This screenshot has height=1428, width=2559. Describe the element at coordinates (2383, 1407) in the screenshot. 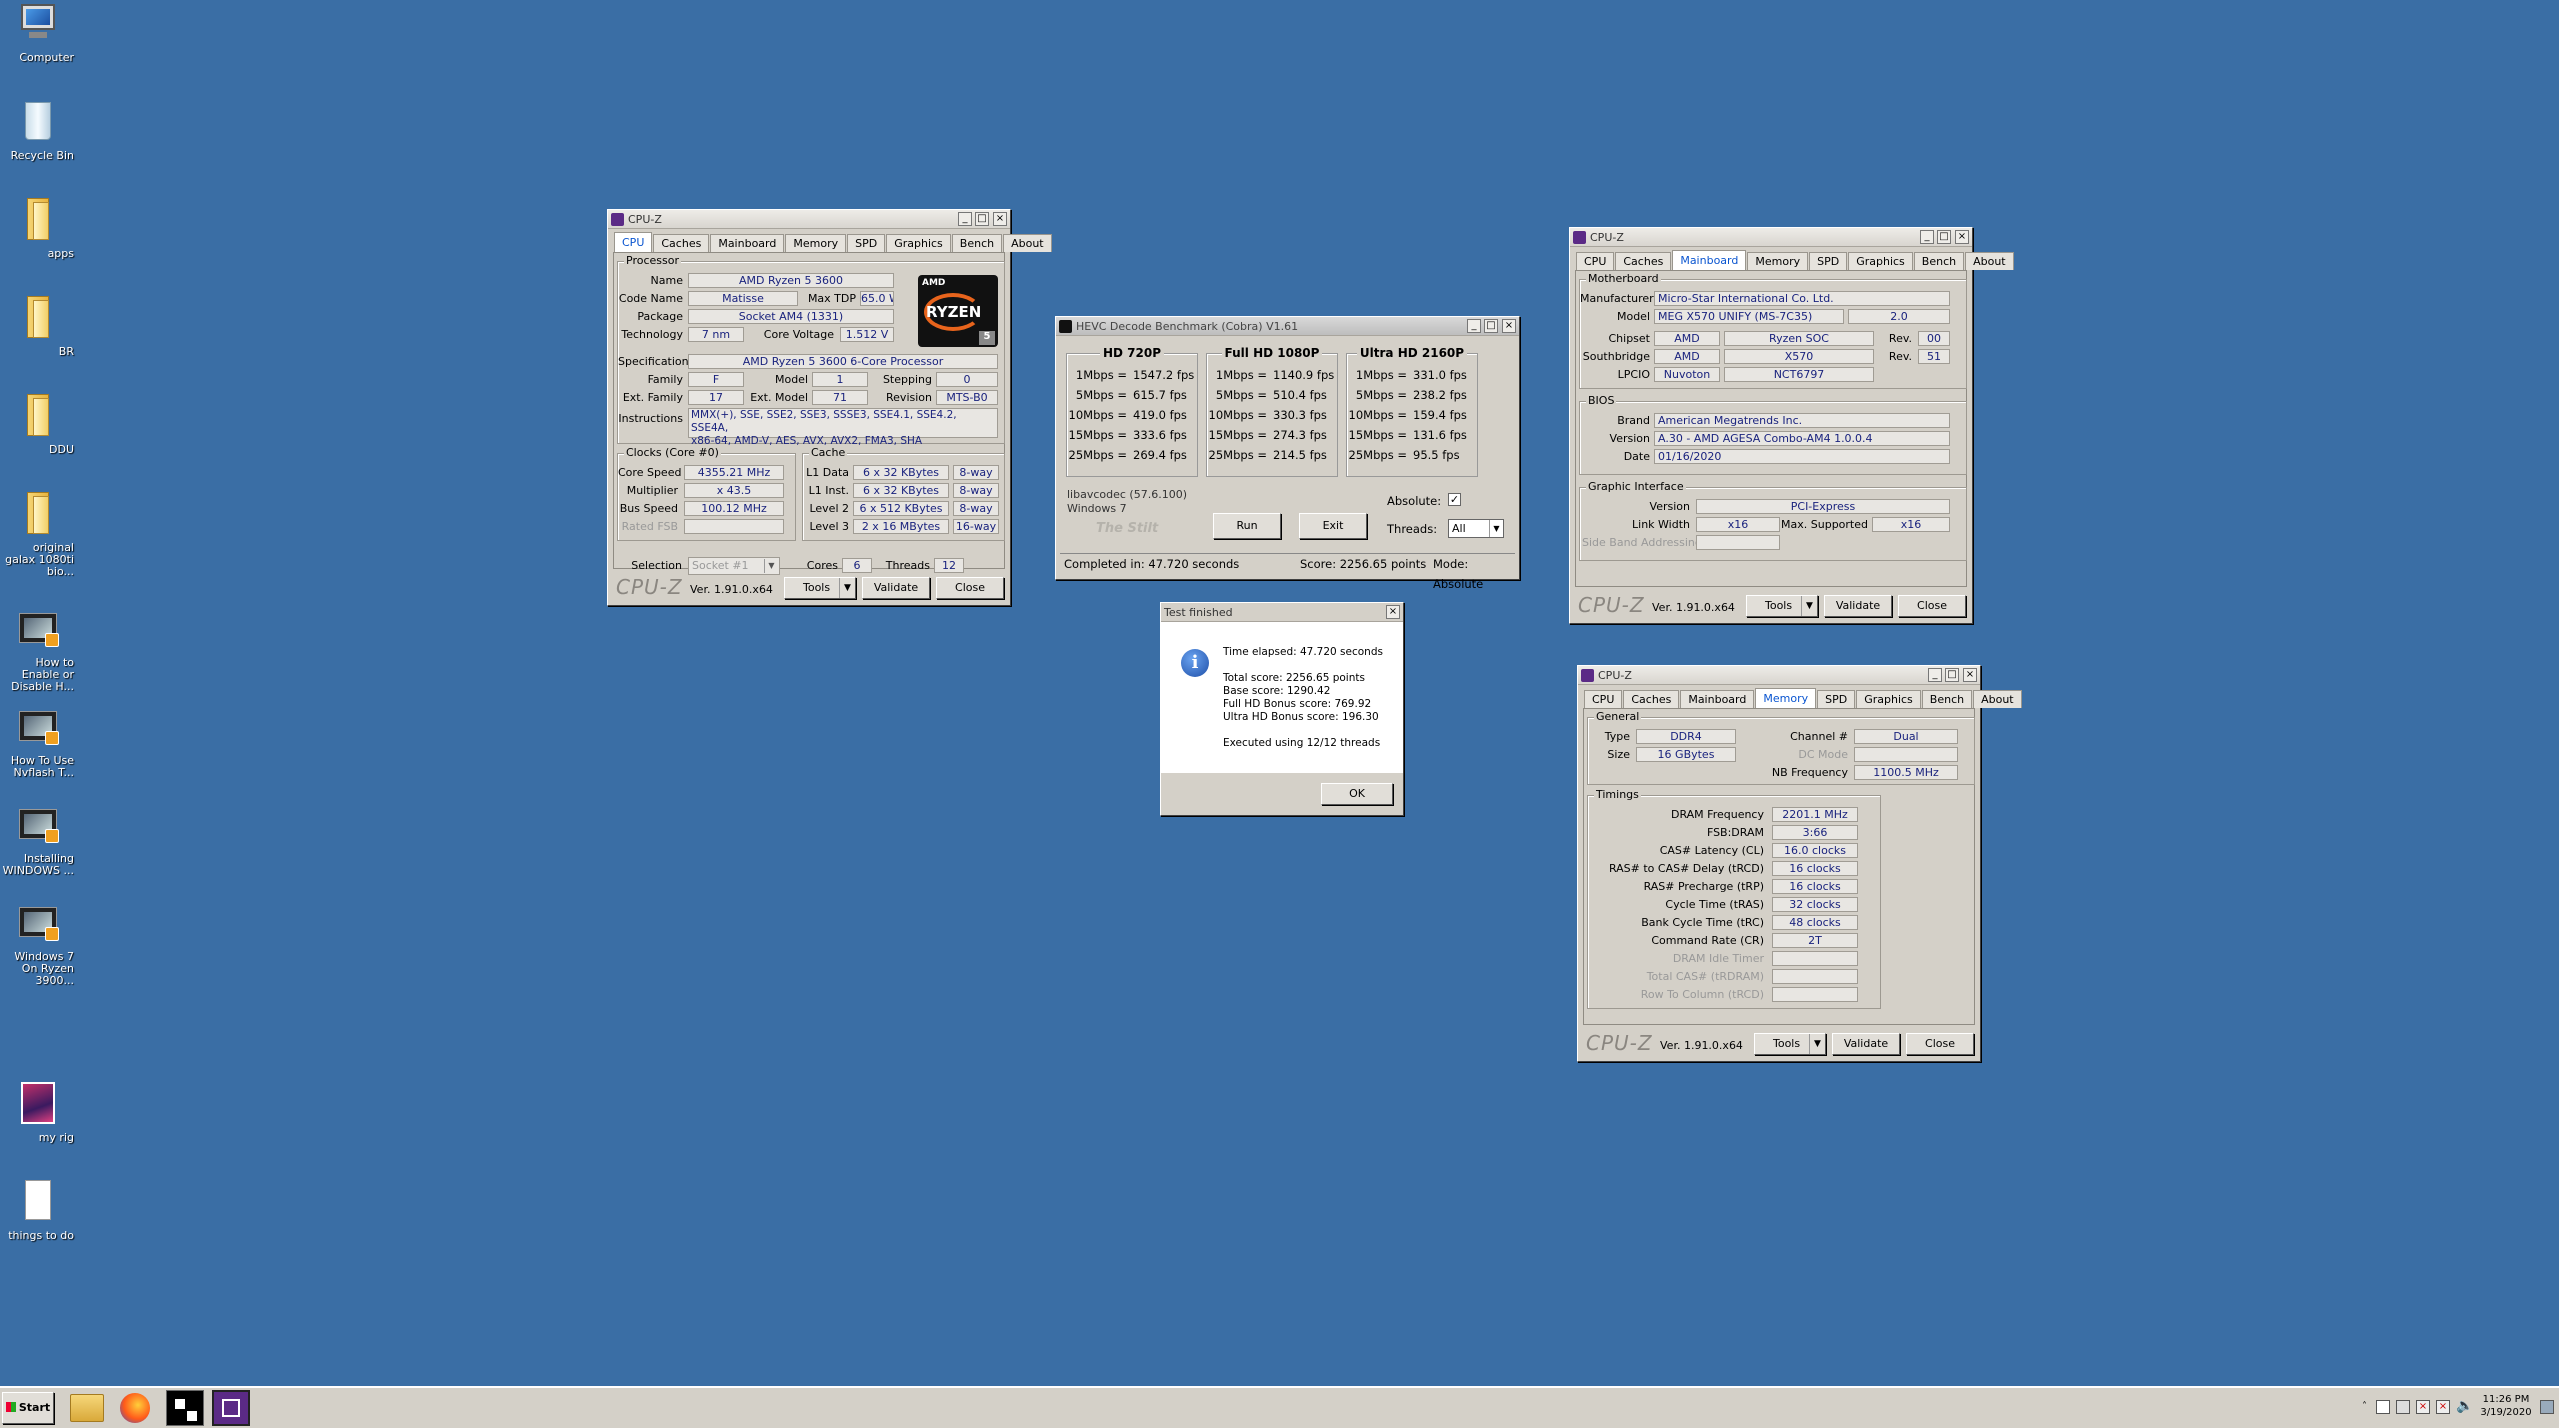

I see `action-center-icon` at that location.